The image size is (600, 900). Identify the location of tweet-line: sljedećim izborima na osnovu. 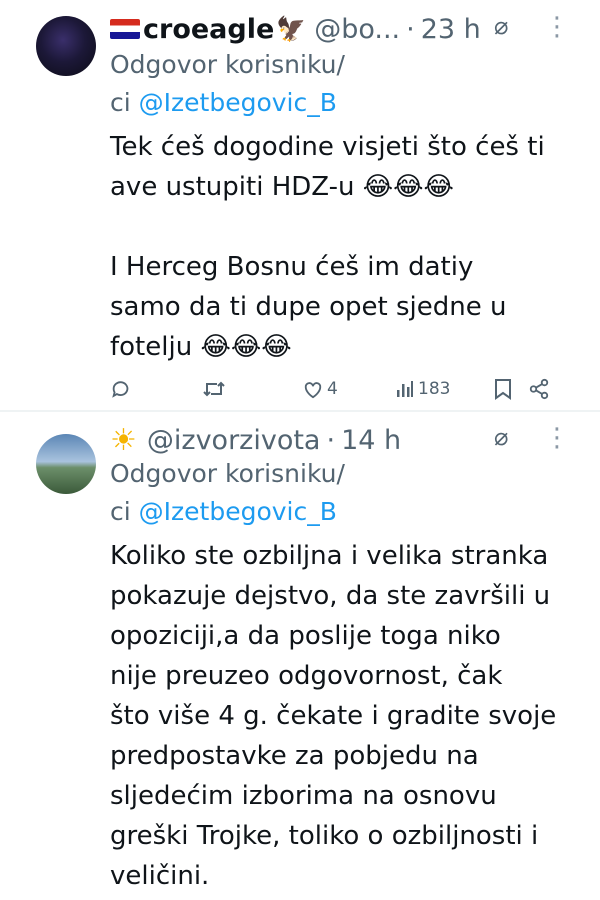
(303, 796).